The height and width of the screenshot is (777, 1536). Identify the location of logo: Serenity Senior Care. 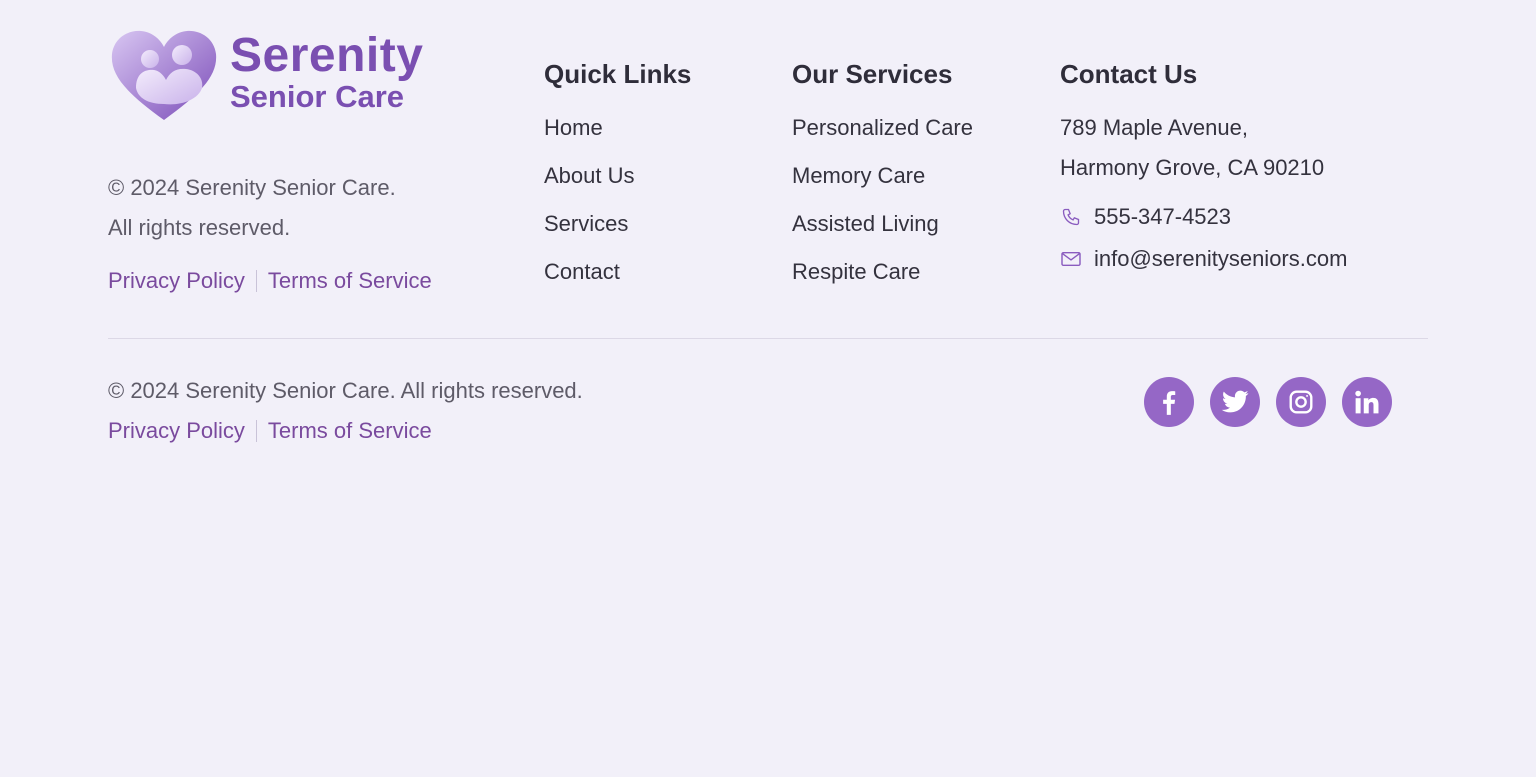
(308, 75).